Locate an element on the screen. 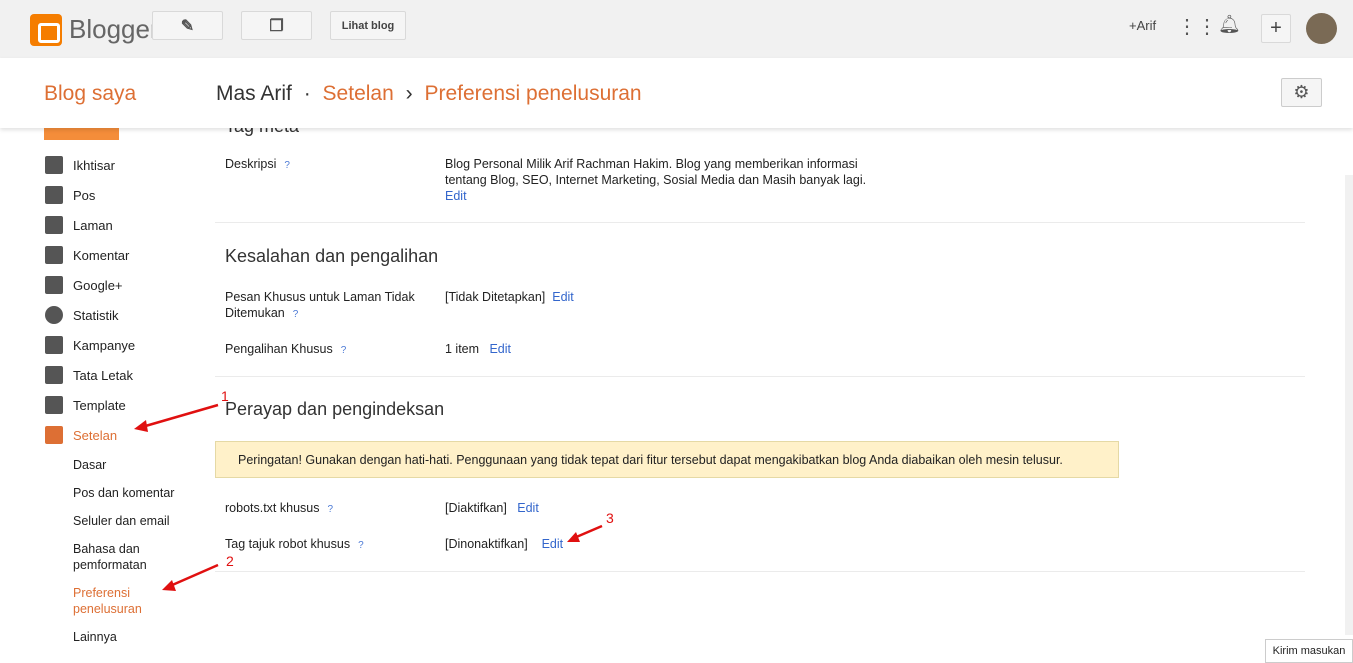 The image size is (1353, 663). annotation-2: 2 is located at coordinates (230, 561).